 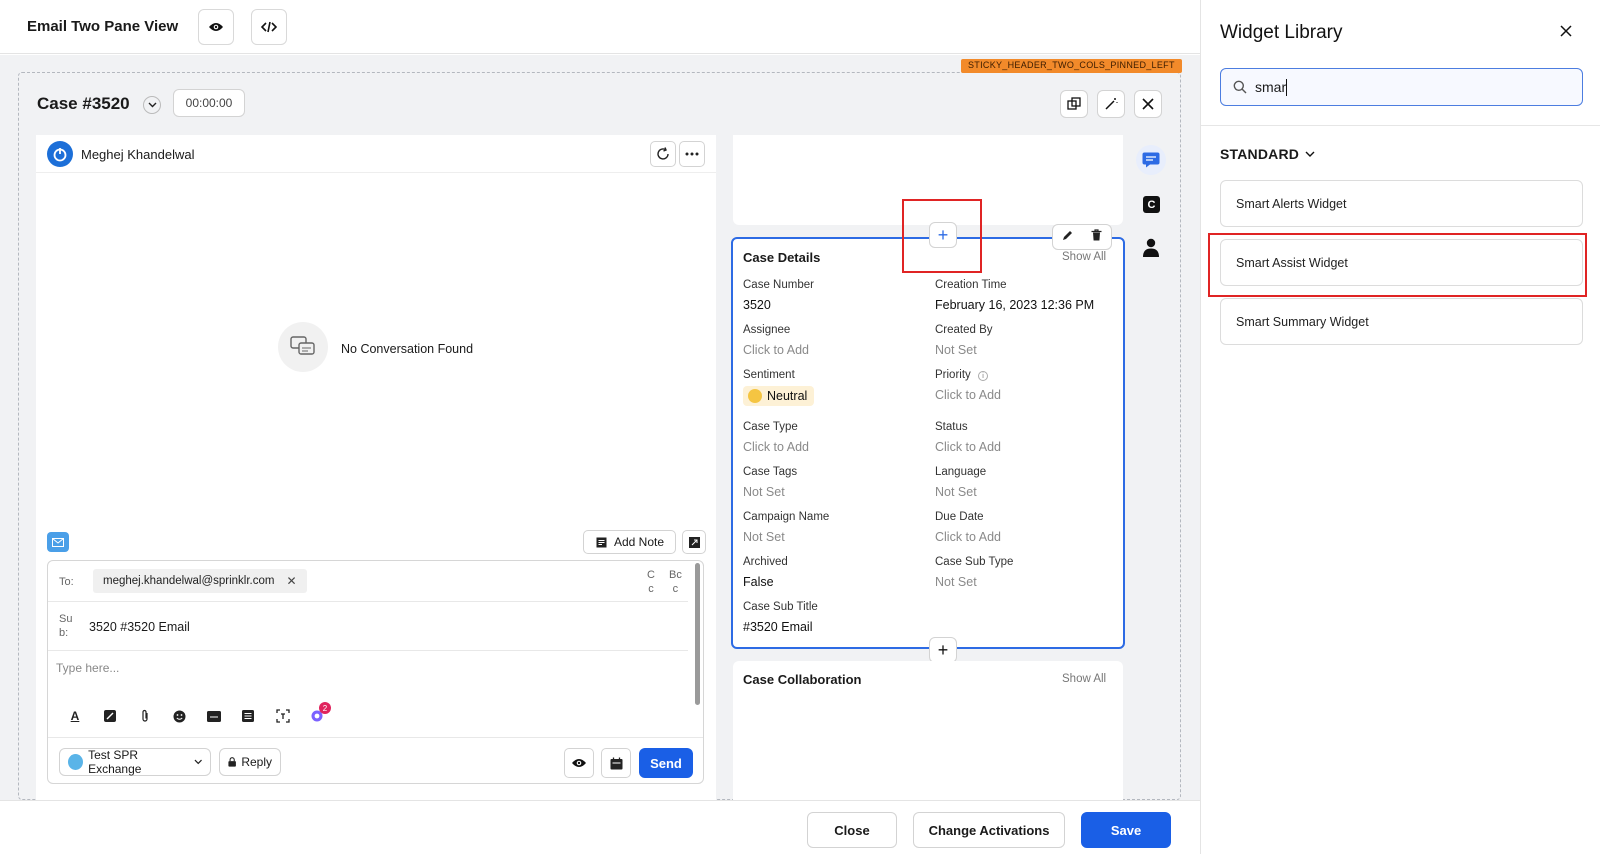 What do you see at coordinates (1067, 237) in the screenshot?
I see `edit-icon` at bounding box center [1067, 237].